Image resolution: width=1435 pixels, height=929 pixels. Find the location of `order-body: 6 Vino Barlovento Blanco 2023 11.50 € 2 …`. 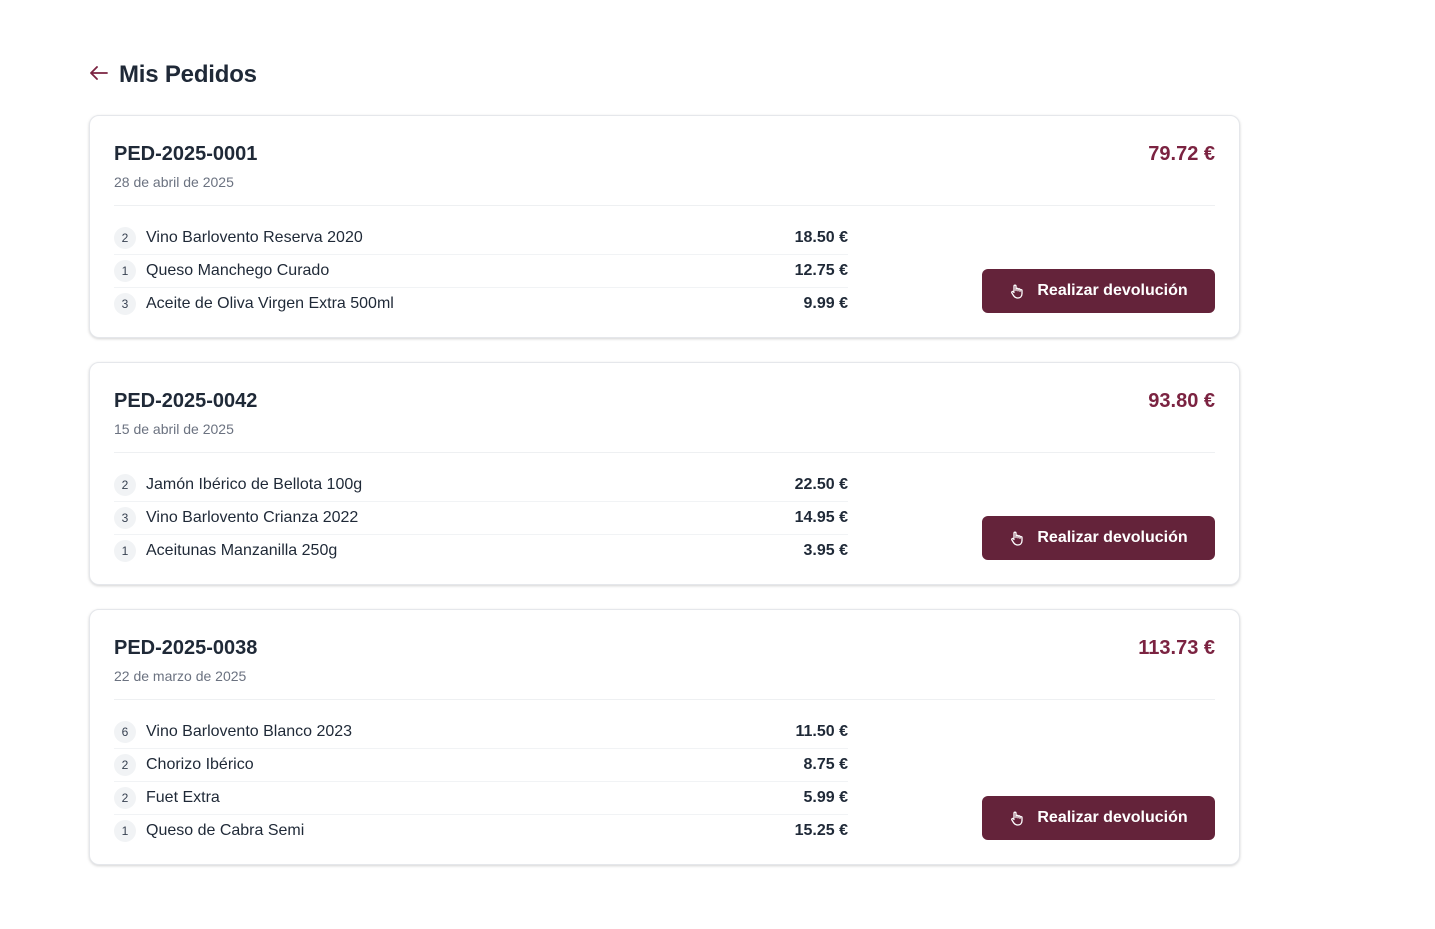

order-body: 6 Vino Barlovento Blanco 2023 11.50 € 2 … is located at coordinates (664, 773).